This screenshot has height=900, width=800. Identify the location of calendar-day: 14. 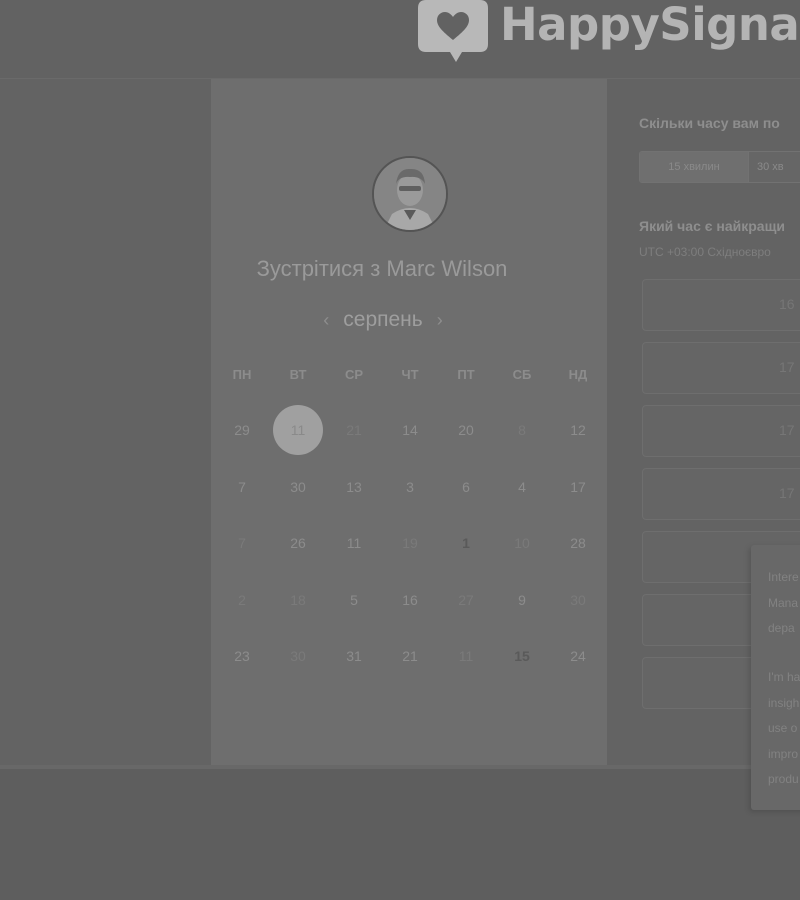
(410, 430).